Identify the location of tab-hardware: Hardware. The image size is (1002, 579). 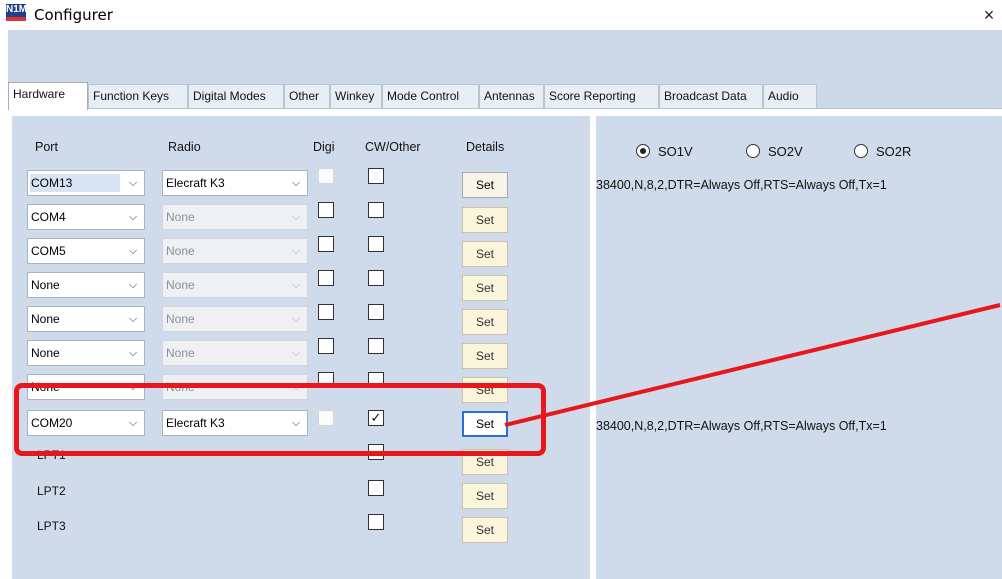
(48, 96).